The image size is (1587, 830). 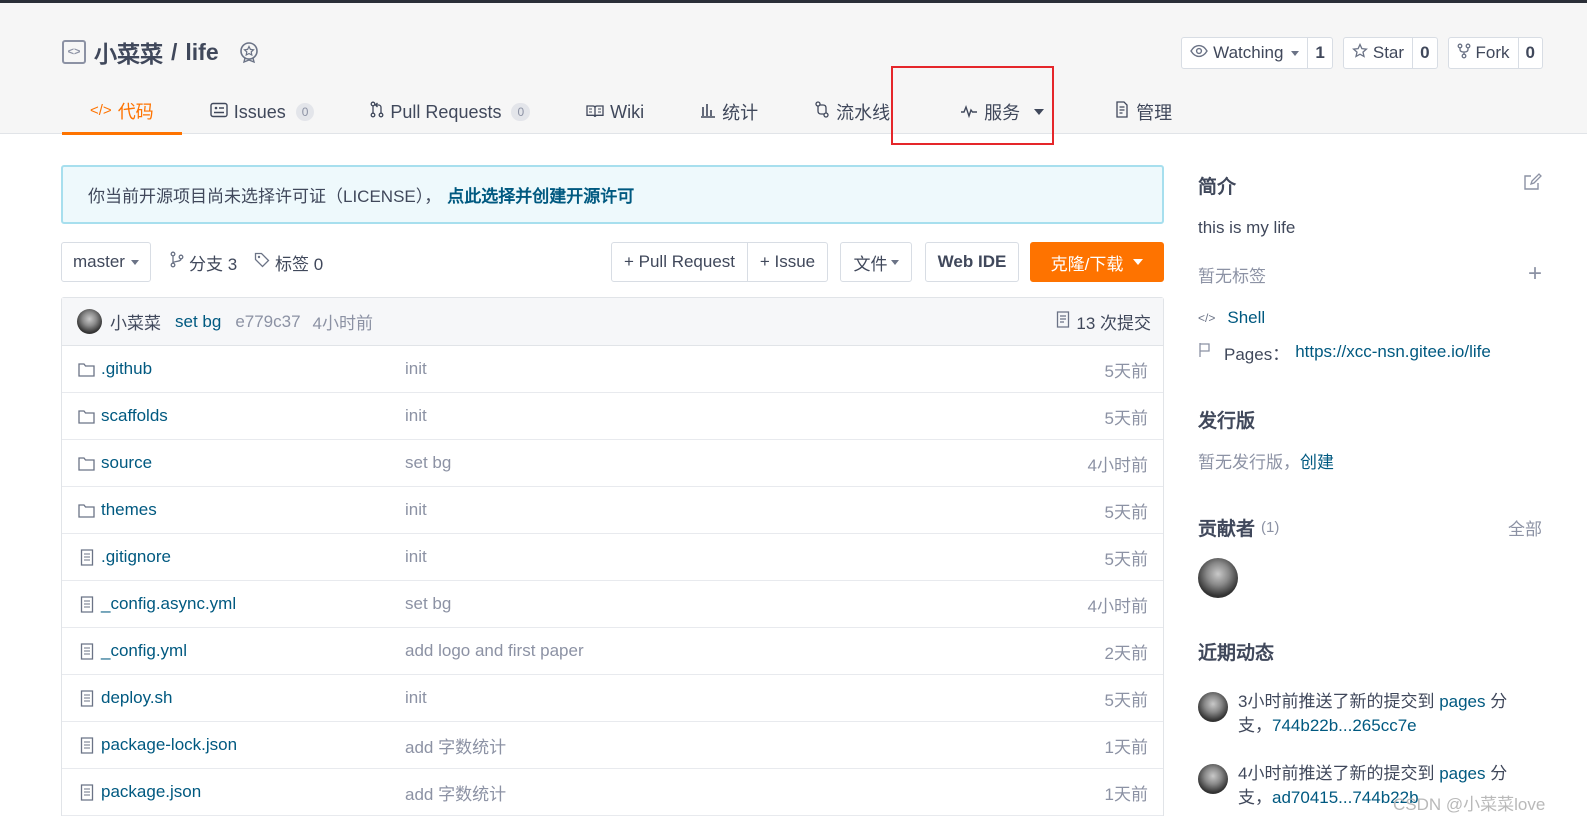 What do you see at coordinates (1317, 460) in the screenshot?
I see `create-release-link: 创建` at bounding box center [1317, 460].